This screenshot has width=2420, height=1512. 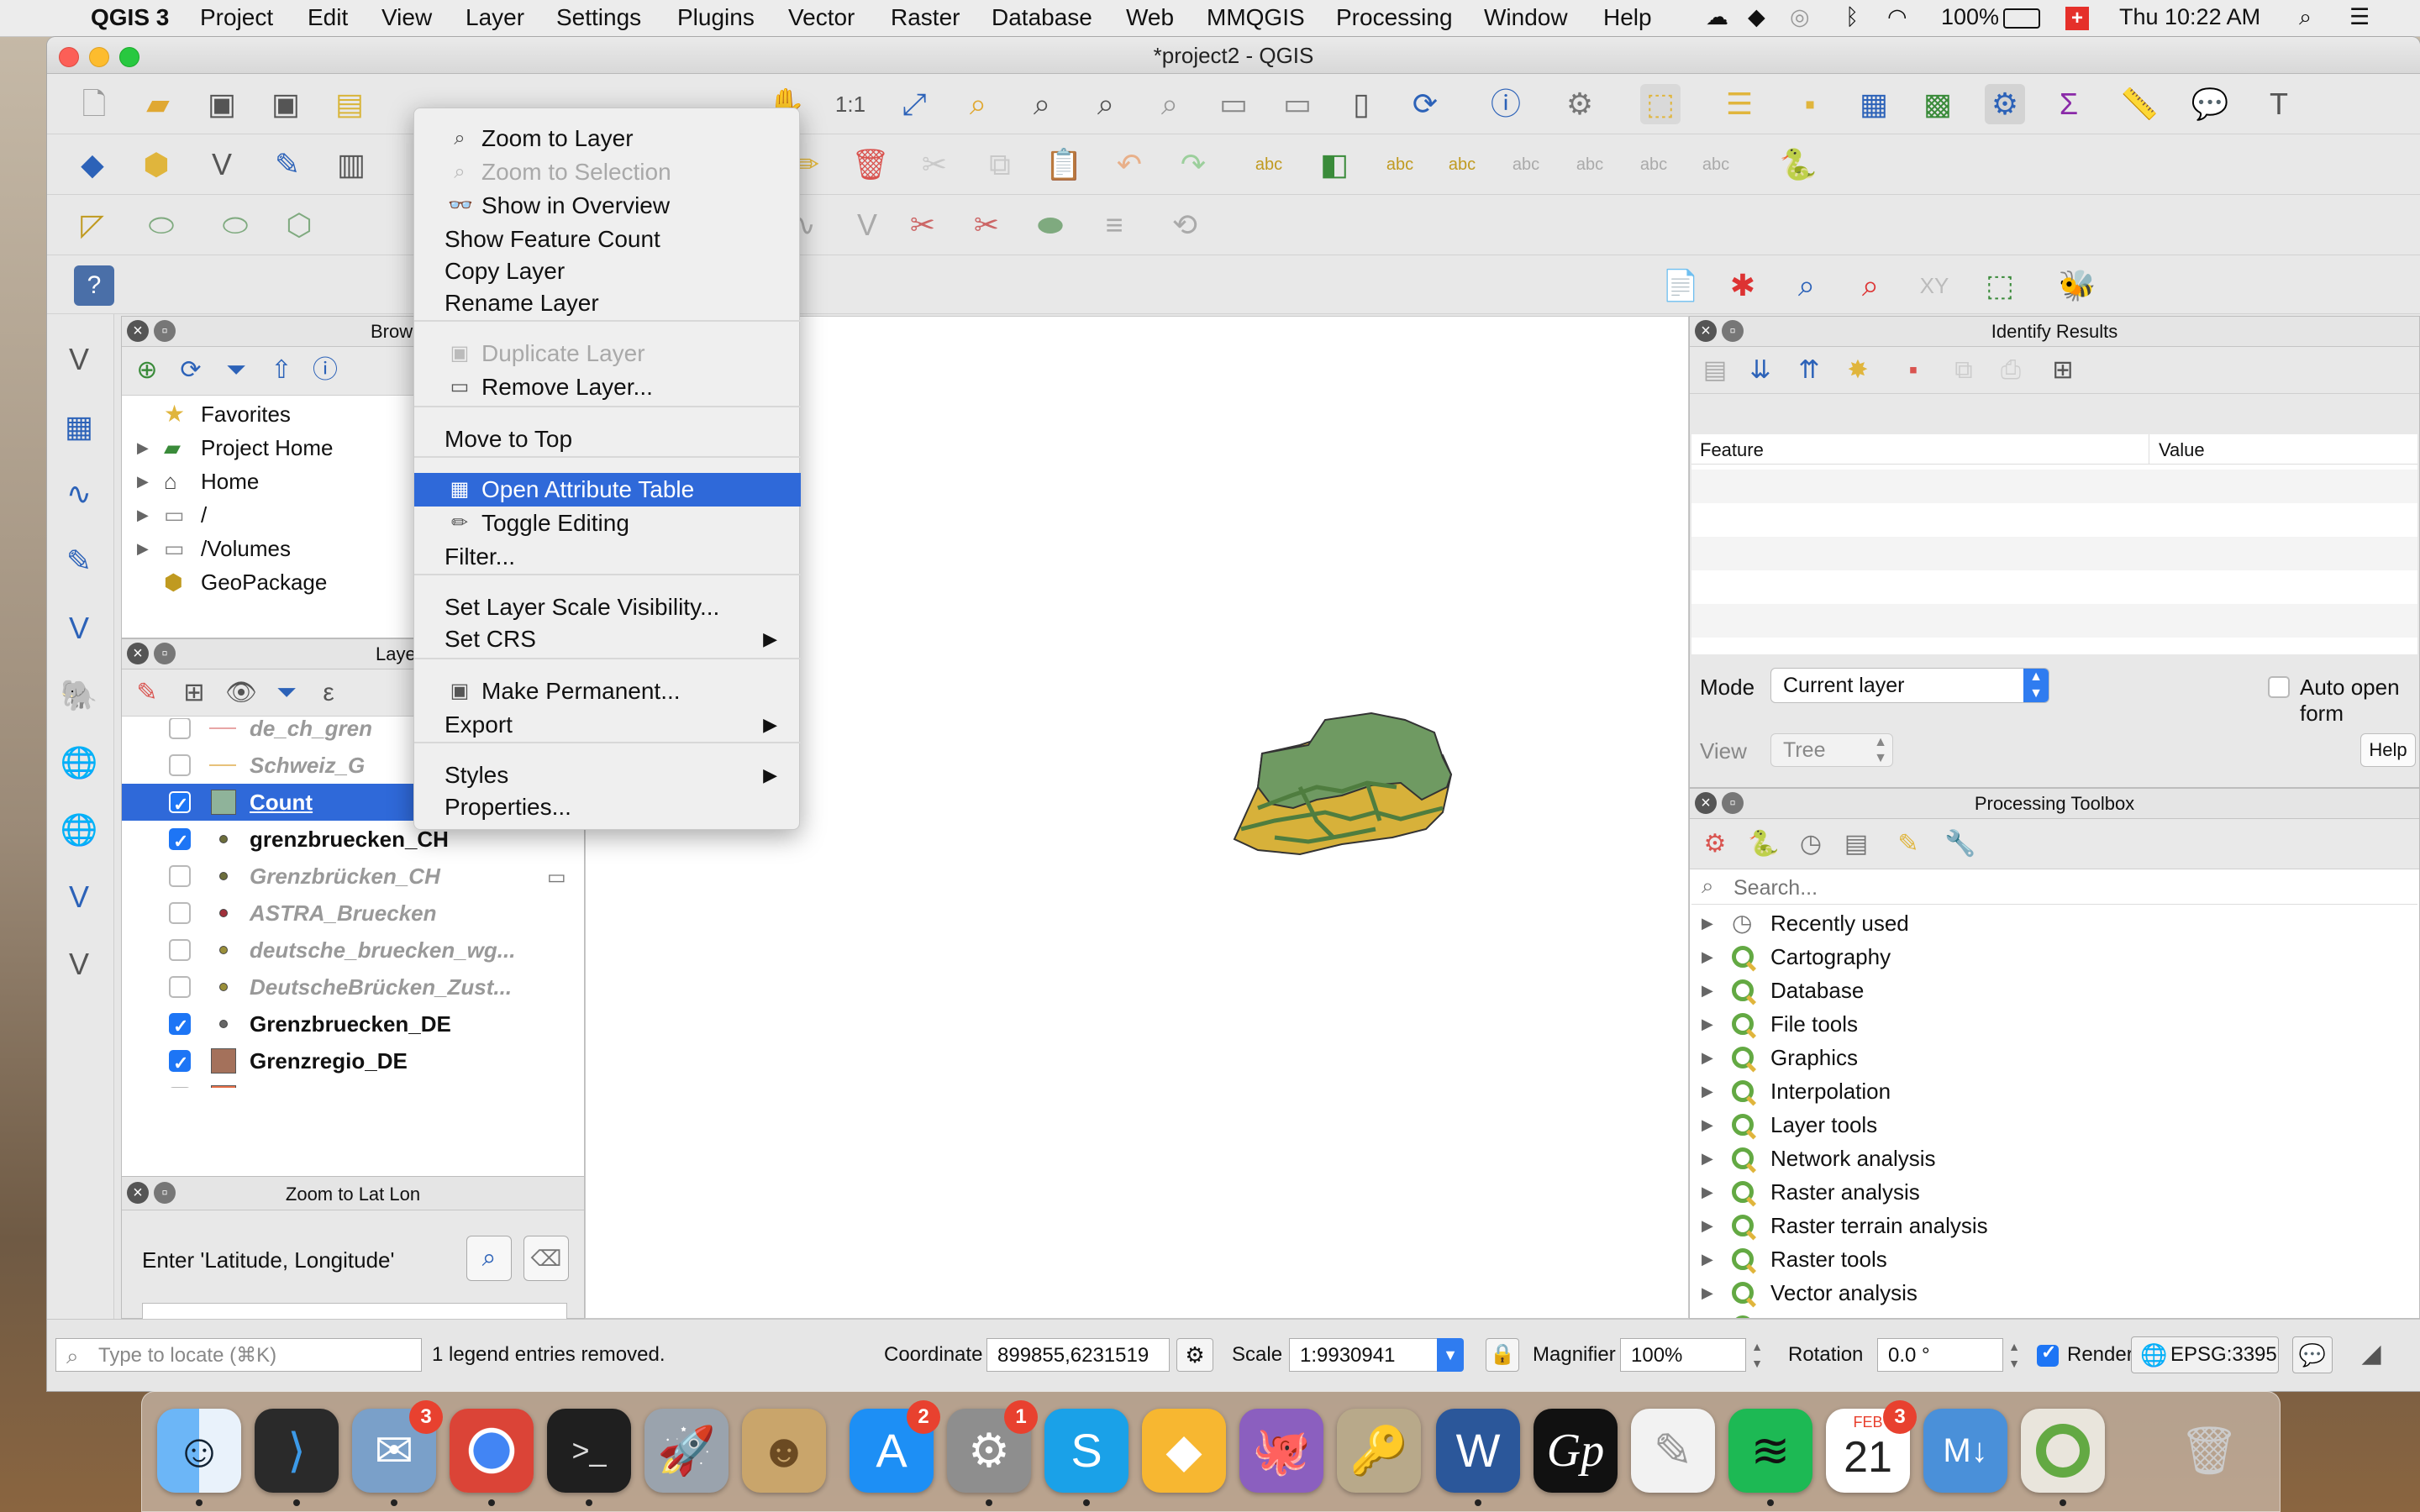 I want to click on label-tool-icon: abc, so click(x=1269, y=164).